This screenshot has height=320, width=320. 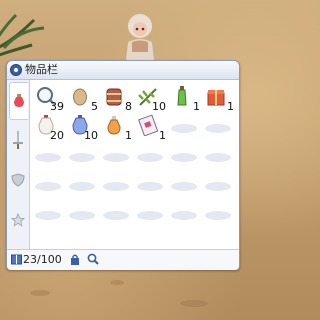 I want to click on card-item-icon, so click(x=148, y=125).